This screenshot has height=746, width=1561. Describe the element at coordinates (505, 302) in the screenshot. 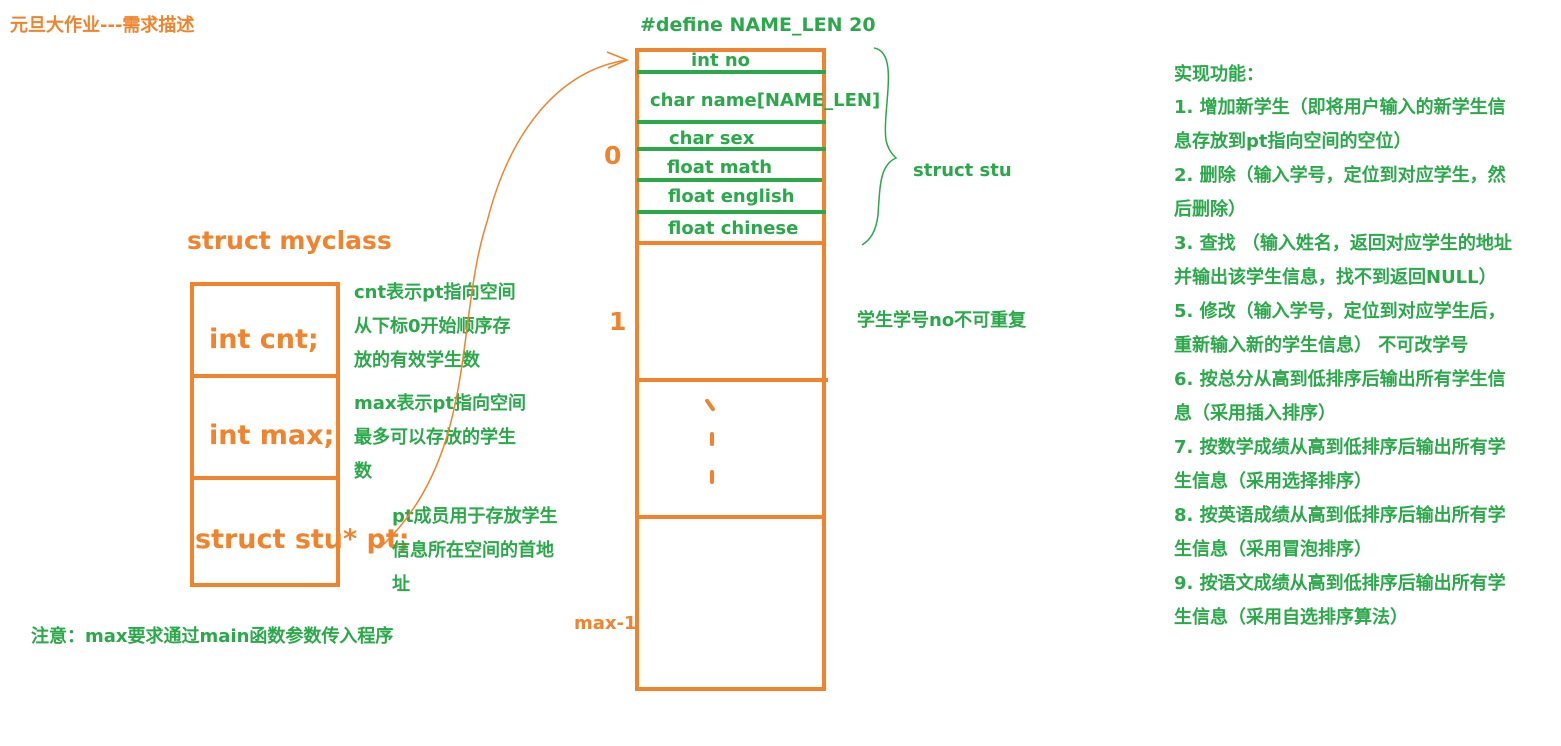

I see `pointer-arrow` at that location.